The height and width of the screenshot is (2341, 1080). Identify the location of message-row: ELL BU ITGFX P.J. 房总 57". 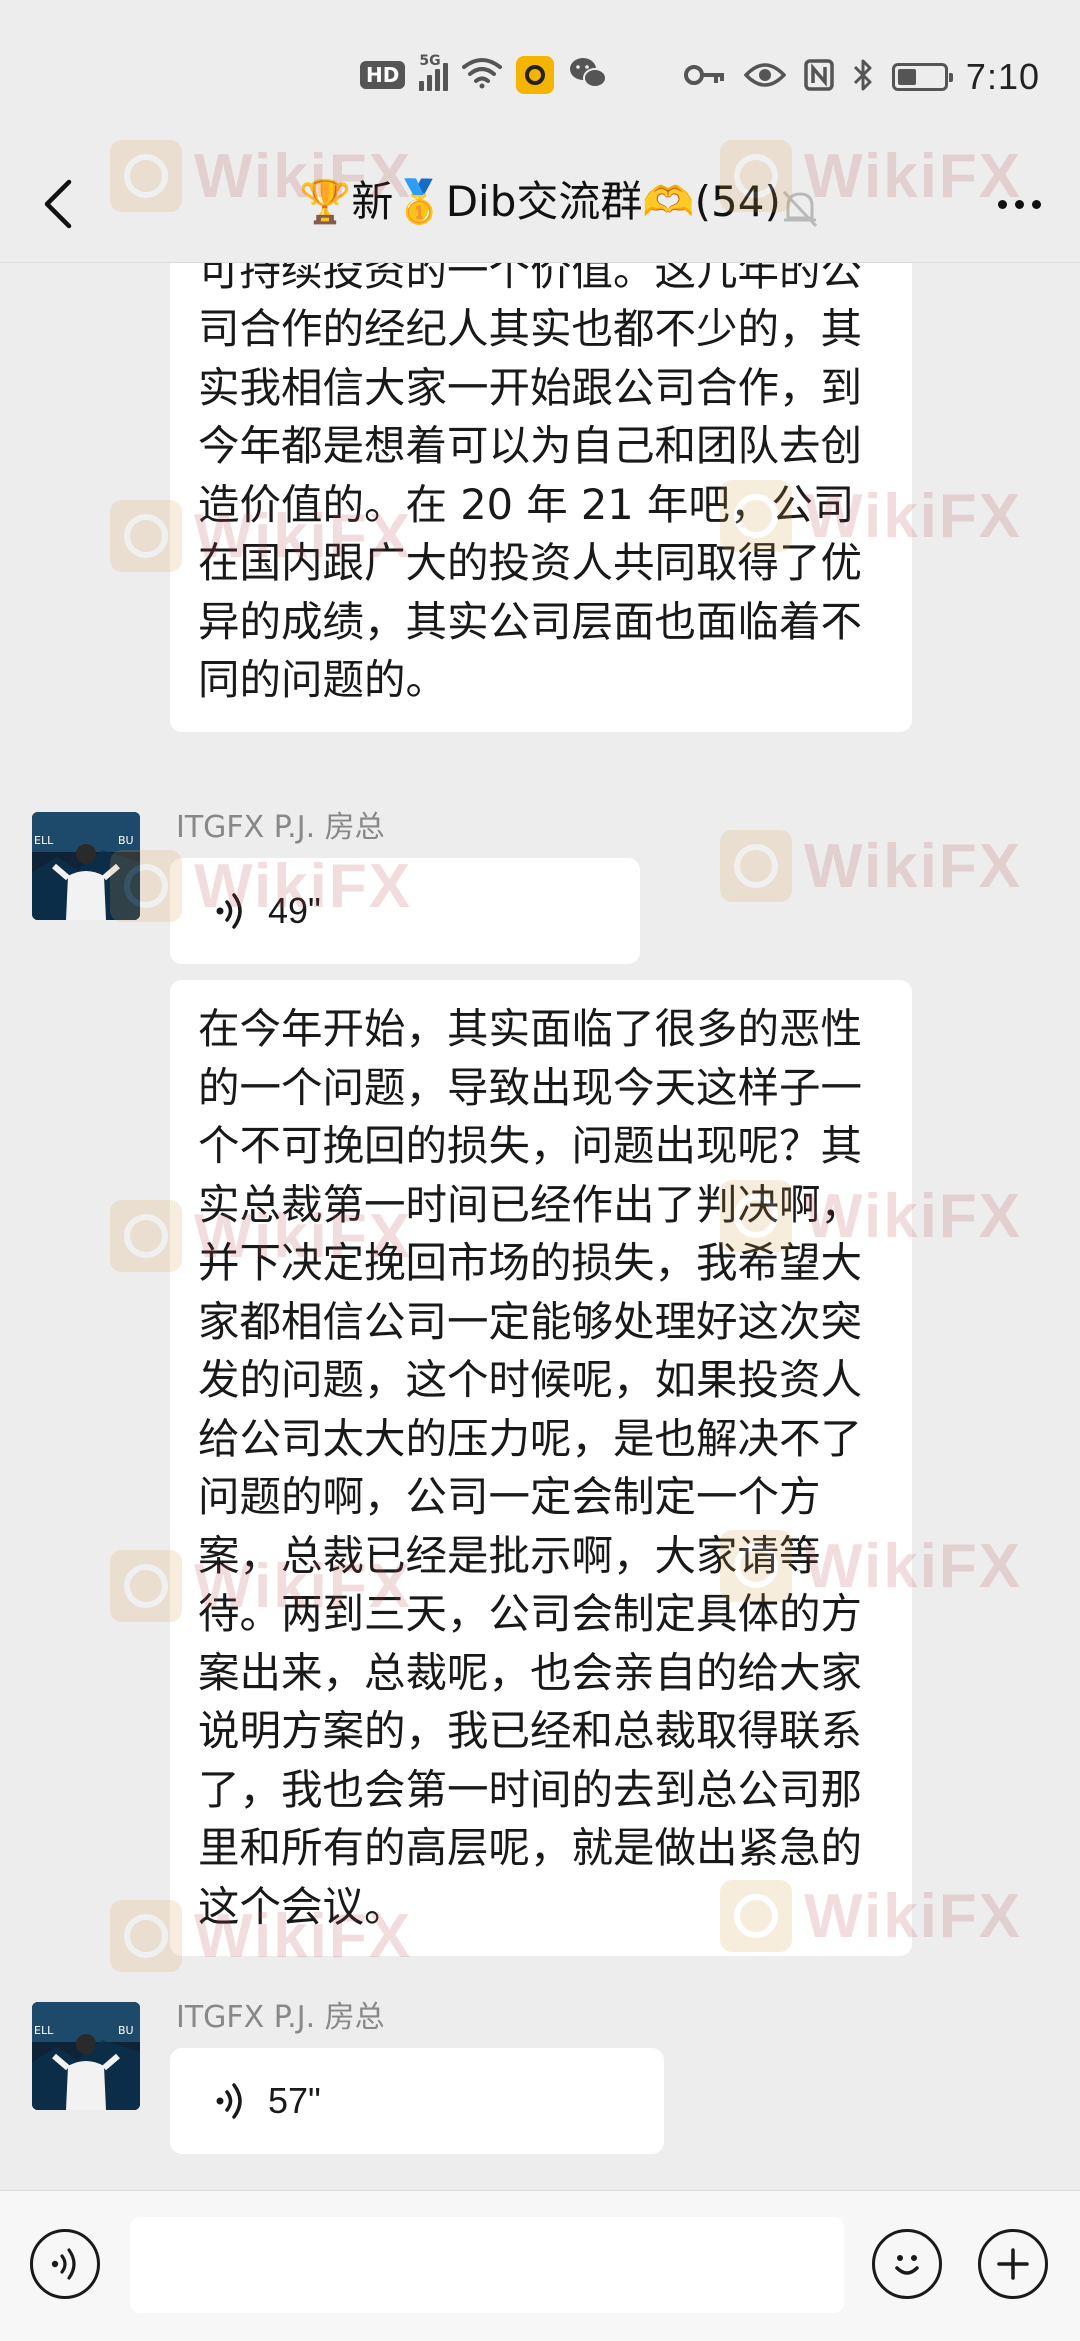
(382, 2081).